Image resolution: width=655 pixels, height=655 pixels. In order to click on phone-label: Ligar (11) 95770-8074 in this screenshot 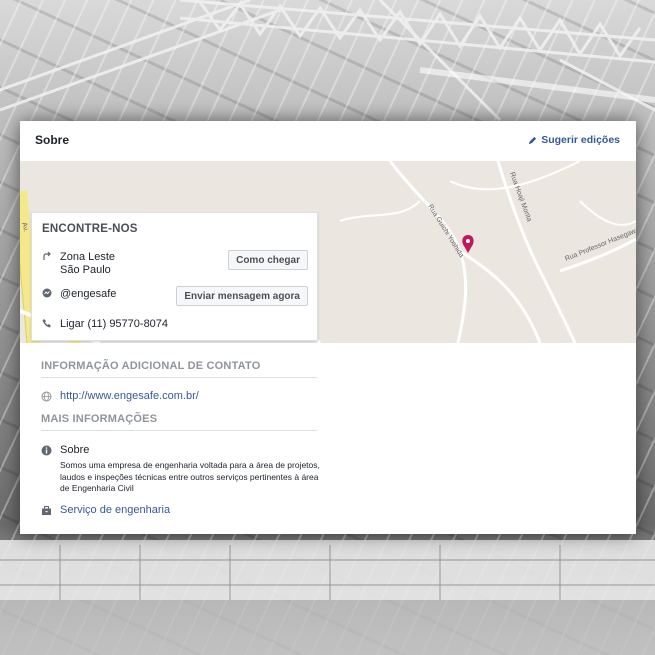, I will do `click(114, 324)`.